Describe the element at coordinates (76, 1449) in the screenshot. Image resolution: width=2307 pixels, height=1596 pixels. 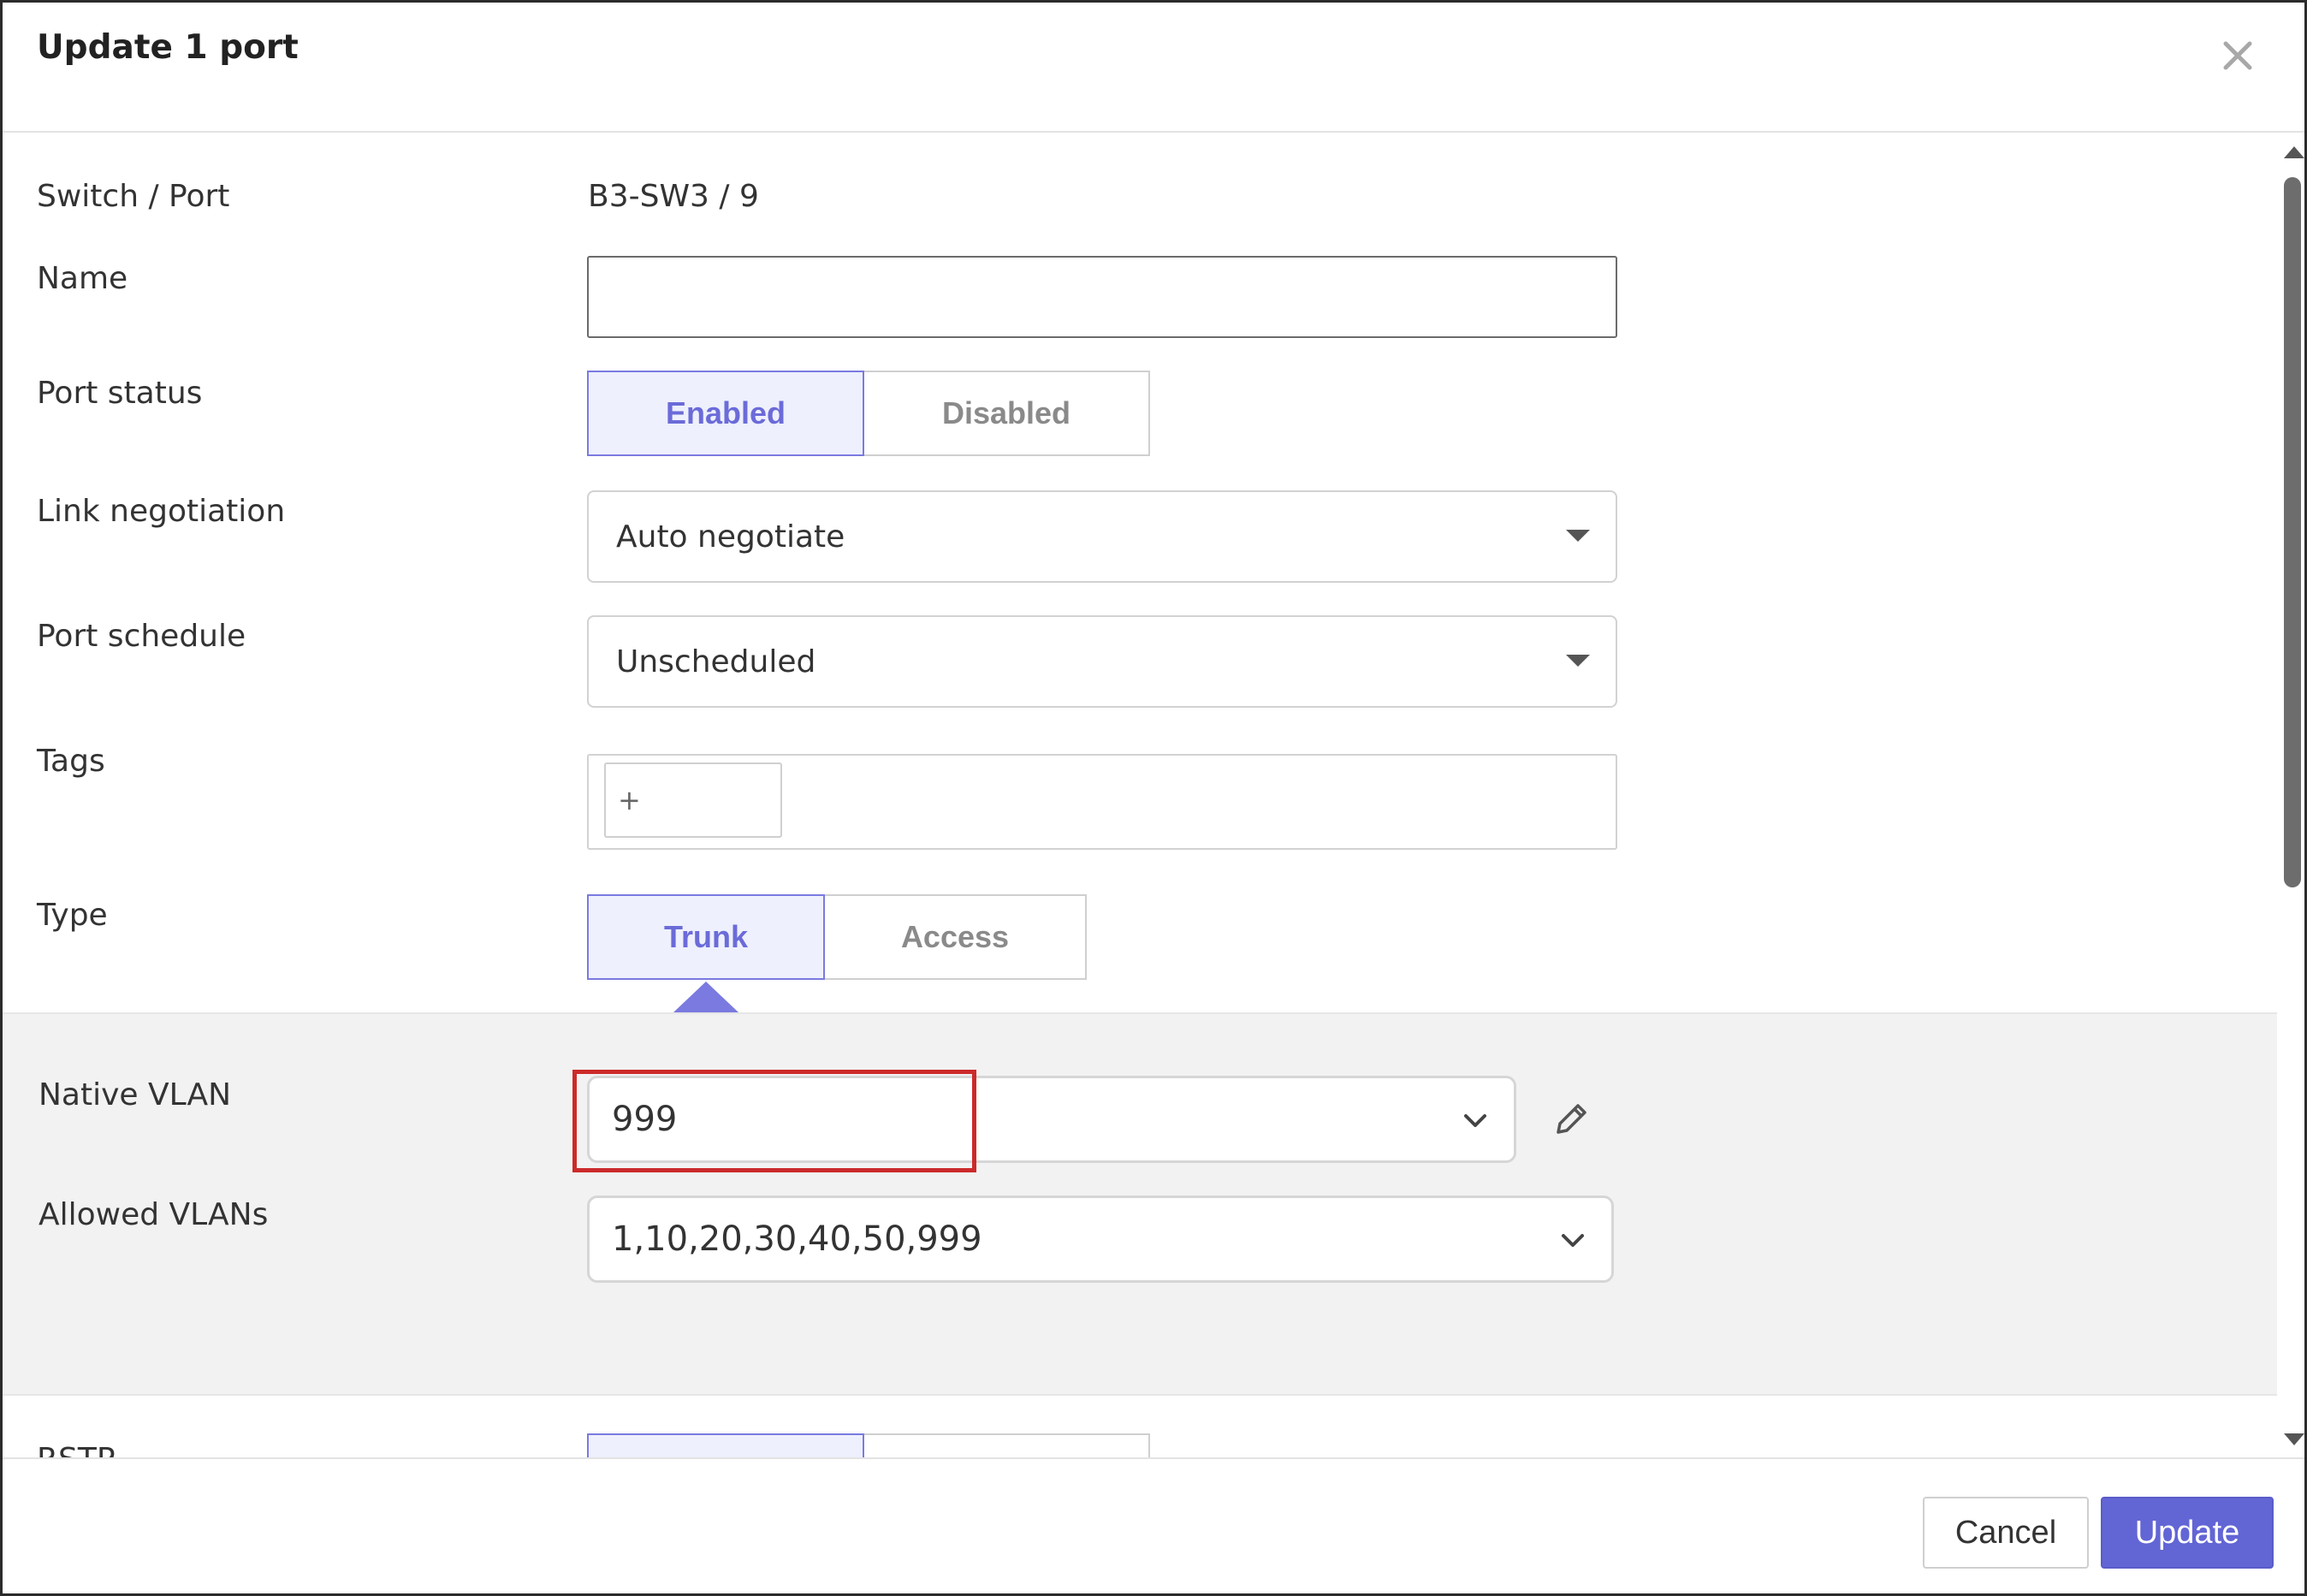
I see `rstp-label: RSTP` at that location.